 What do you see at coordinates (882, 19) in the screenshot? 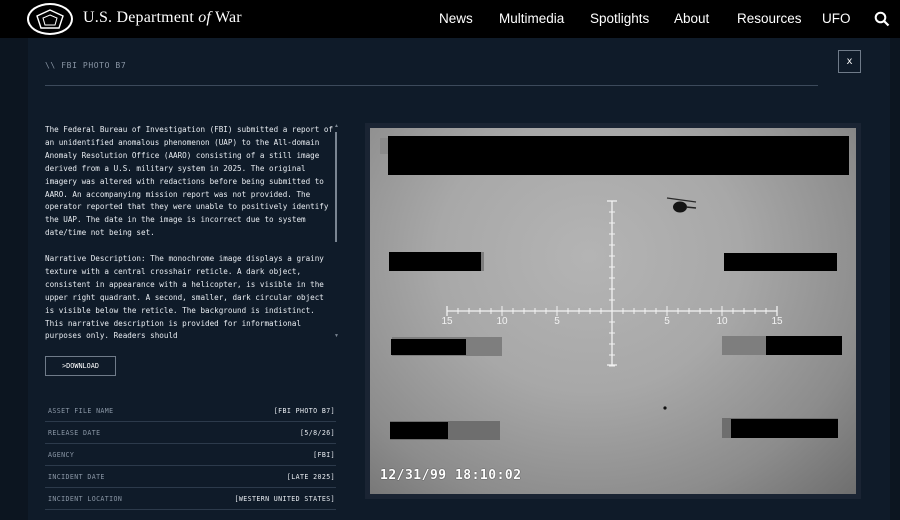
I see `search-icon` at bounding box center [882, 19].